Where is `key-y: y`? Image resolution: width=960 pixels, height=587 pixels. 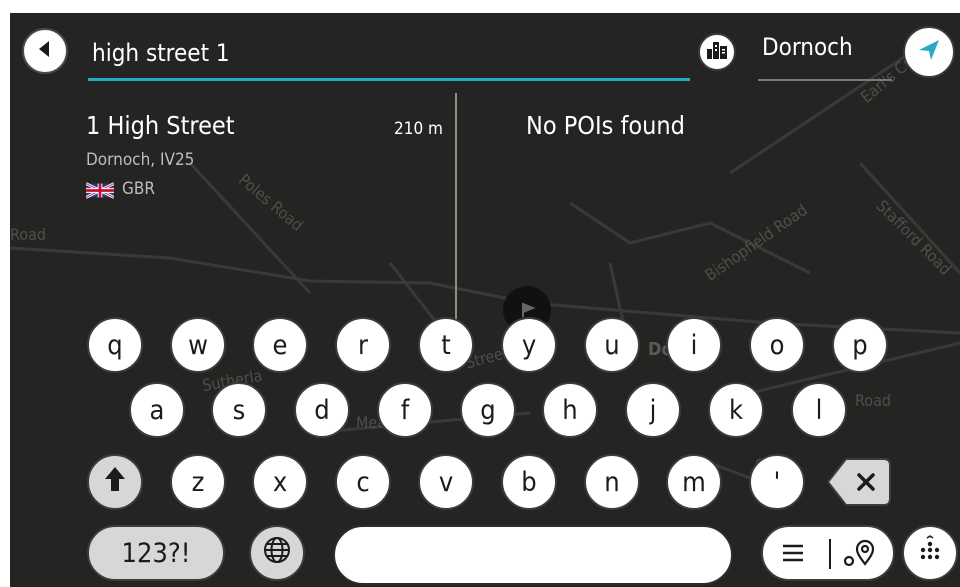
key-y: y is located at coordinates (529, 345).